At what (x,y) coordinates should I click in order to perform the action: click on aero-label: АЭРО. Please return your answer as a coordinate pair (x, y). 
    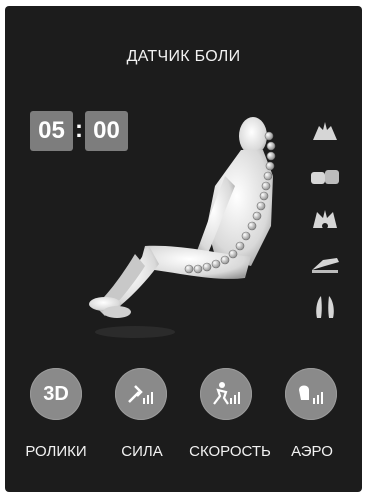
    Looking at the image, I should click on (312, 451).